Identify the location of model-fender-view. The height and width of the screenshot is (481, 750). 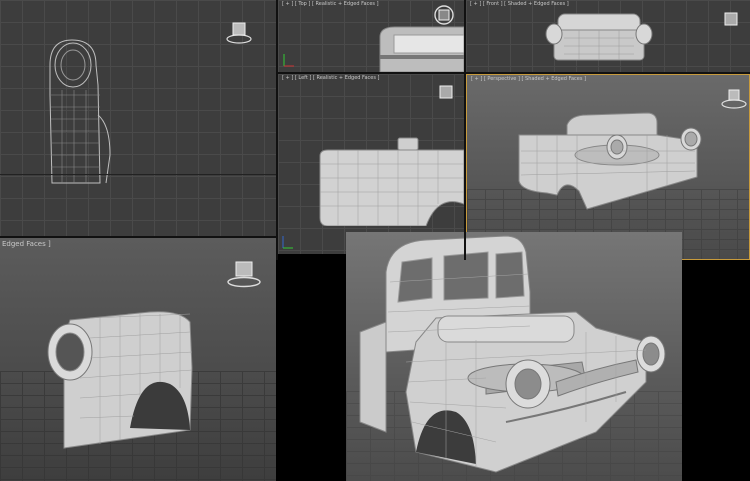
(125, 383).